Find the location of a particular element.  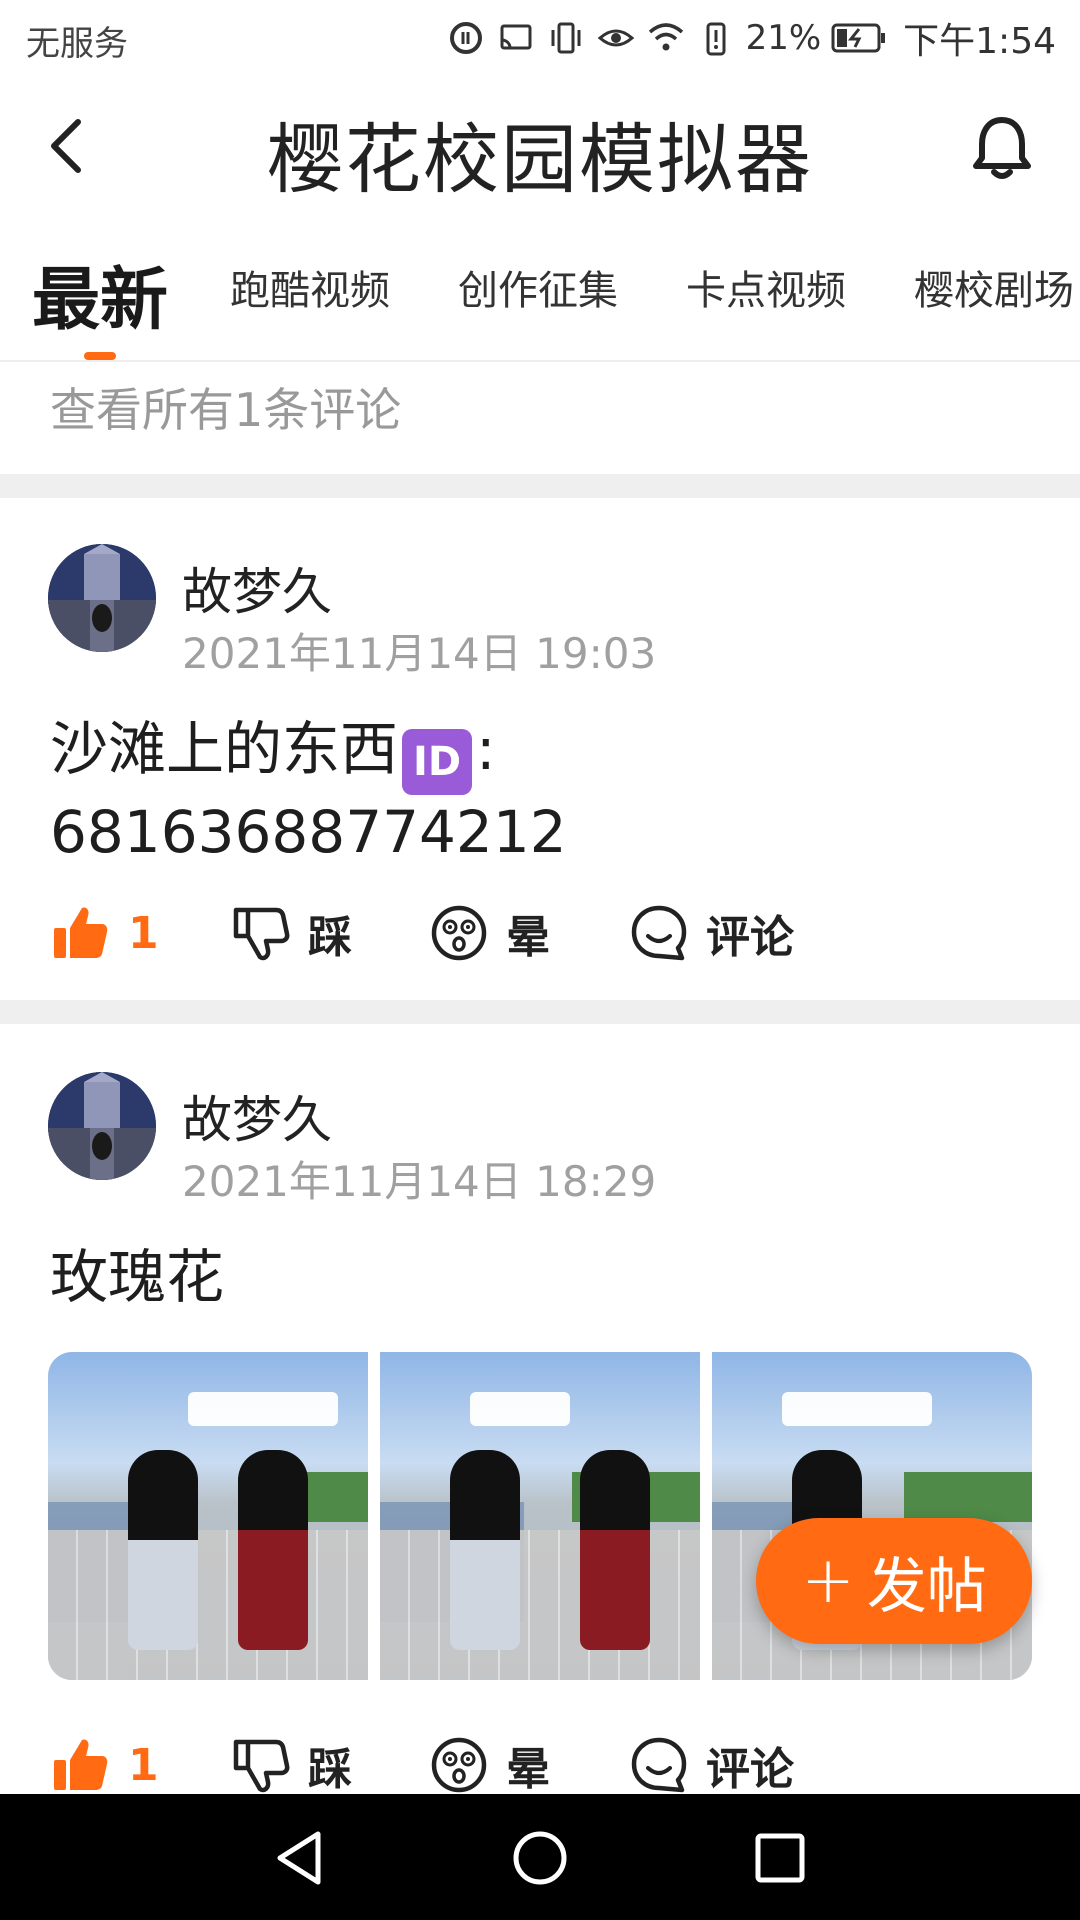

bell-icon is located at coordinates (1002, 148).